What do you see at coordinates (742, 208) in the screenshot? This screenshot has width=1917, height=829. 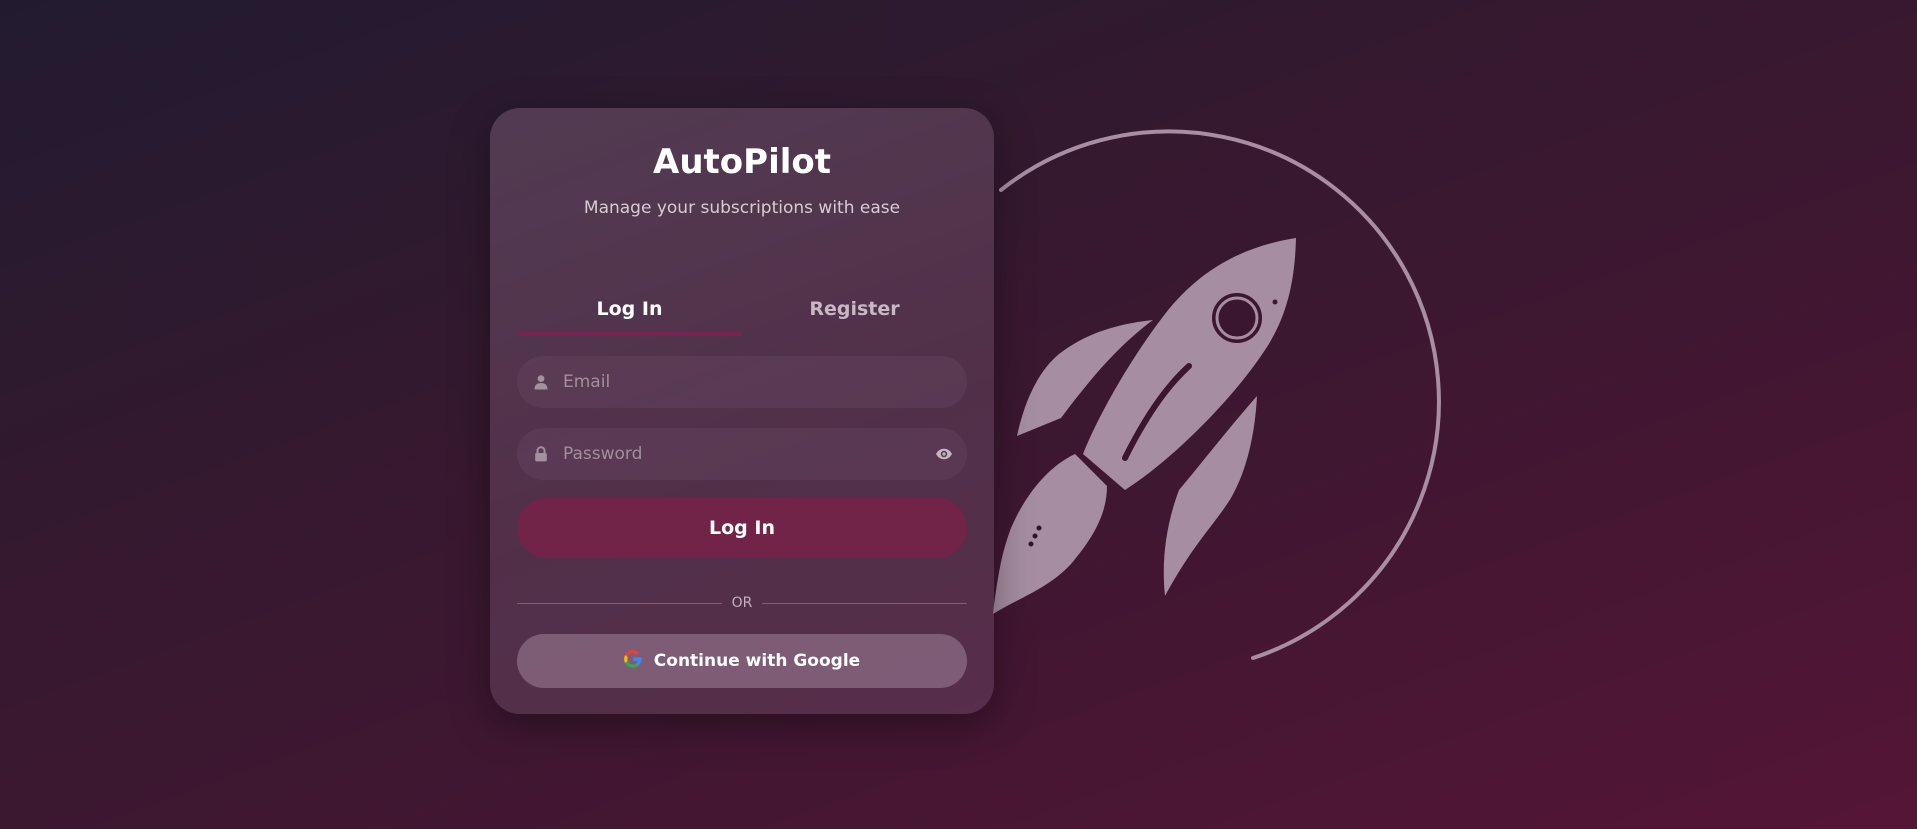 I see `app-subtitle: Manage your subscriptions with ease` at bounding box center [742, 208].